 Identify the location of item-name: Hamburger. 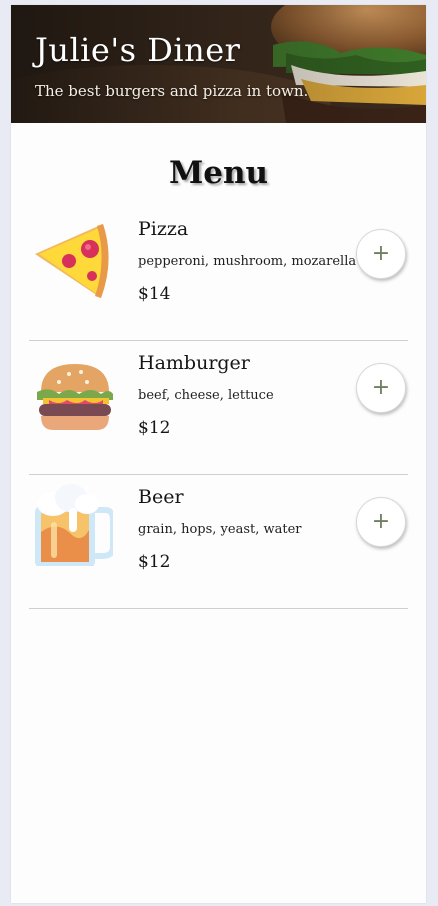
(194, 363).